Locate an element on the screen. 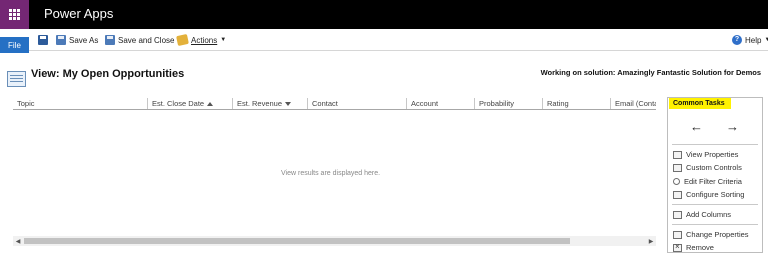  actions-label: Actions is located at coordinates (204, 40).